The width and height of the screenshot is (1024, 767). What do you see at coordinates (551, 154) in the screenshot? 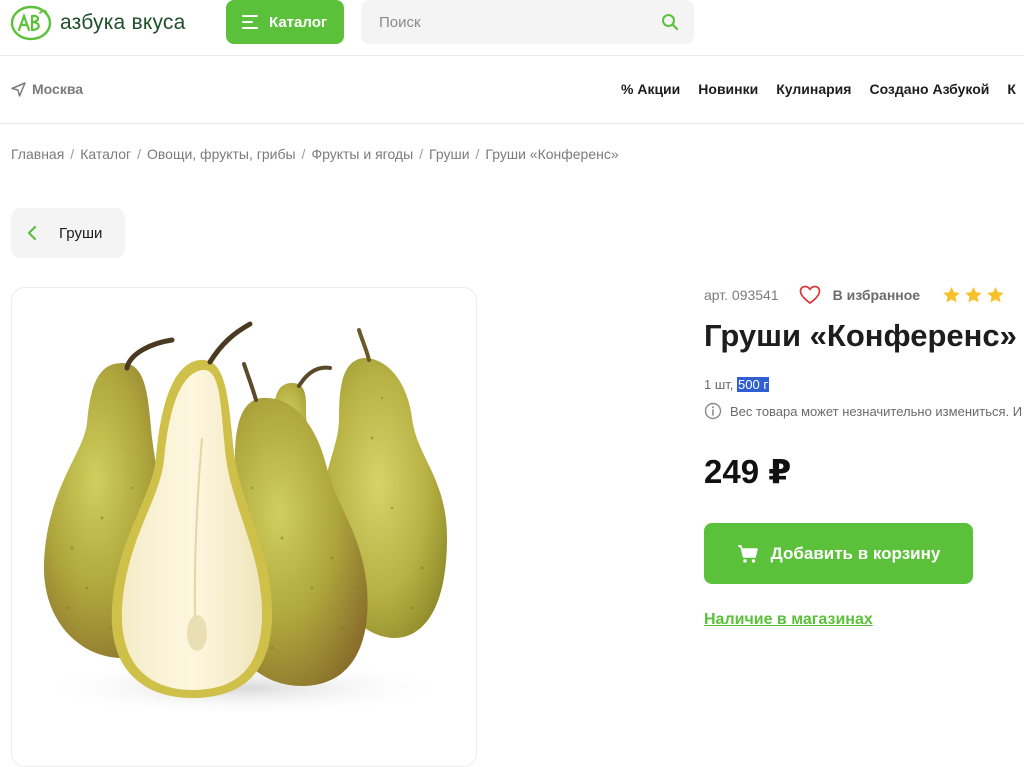
I see `breadcrumb-current: Груши «Конференс»` at bounding box center [551, 154].